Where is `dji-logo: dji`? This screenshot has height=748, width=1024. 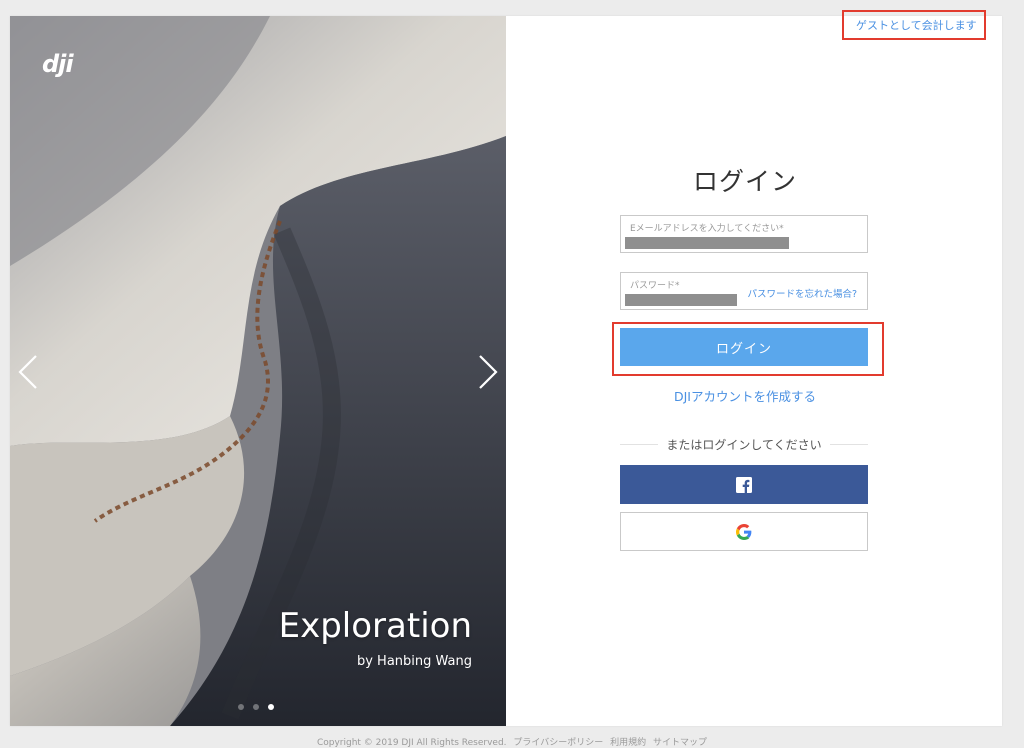
dji-logo: dji is located at coordinates (58, 64).